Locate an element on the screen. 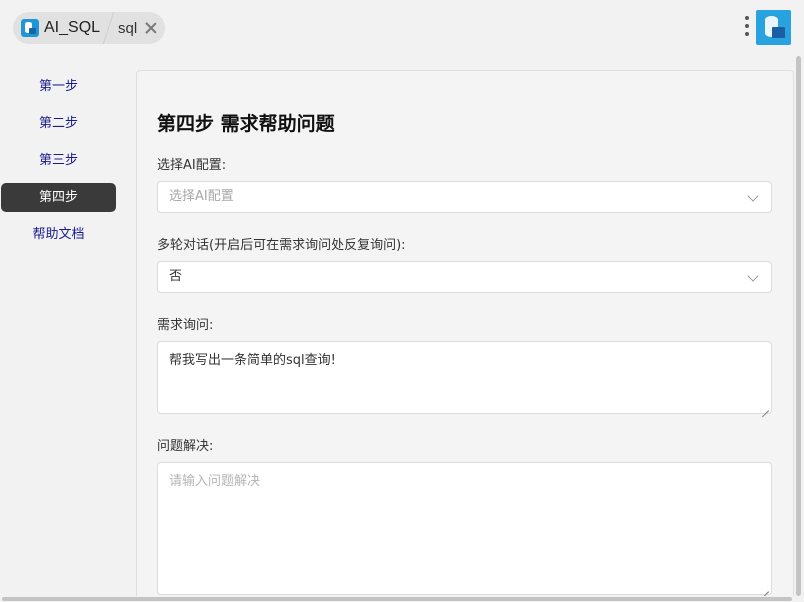  ai-config-label: 选择AI配置: is located at coordinates (192, 165).